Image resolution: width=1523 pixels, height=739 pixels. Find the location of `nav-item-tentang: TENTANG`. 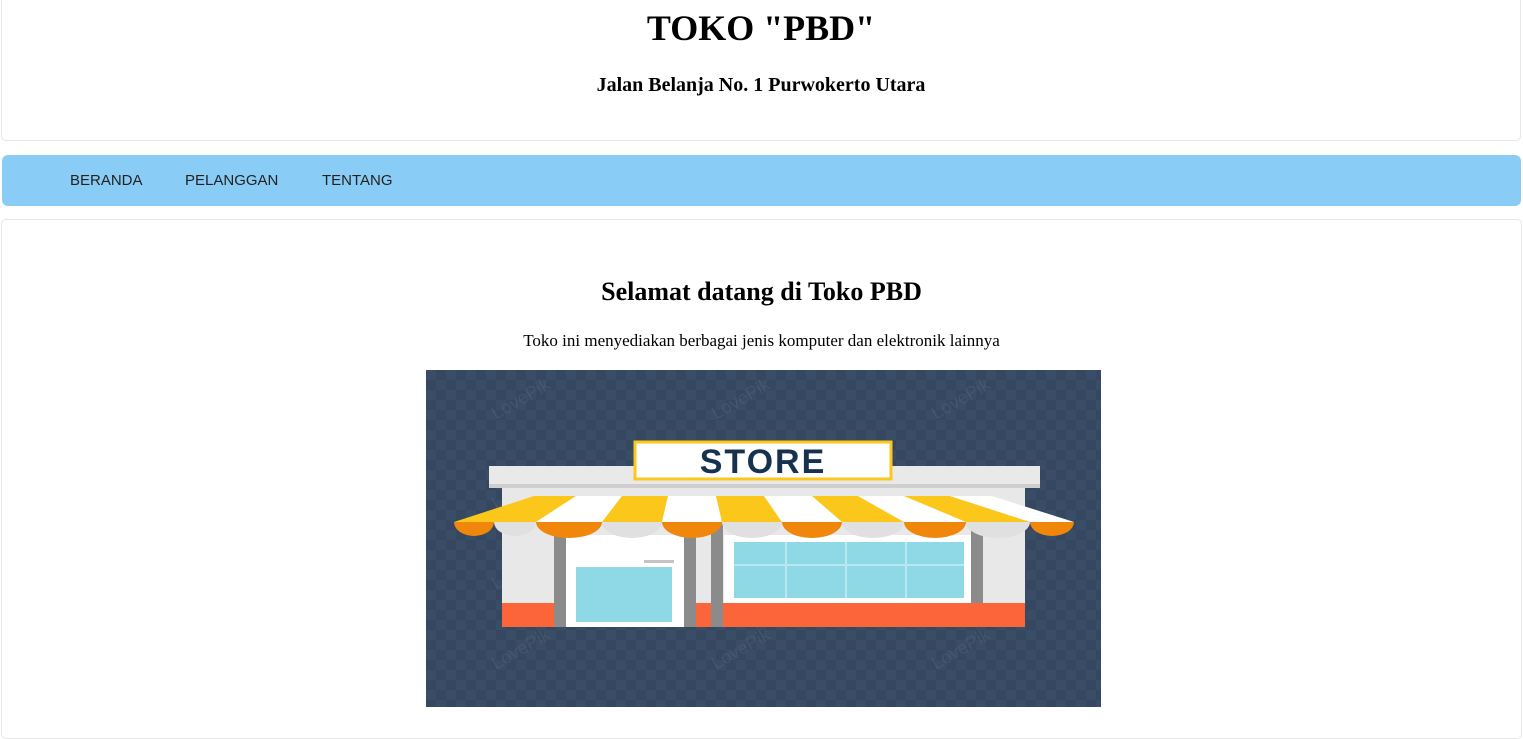

nav-item-tentang: TENTANG is located at coordinates (357, 180).